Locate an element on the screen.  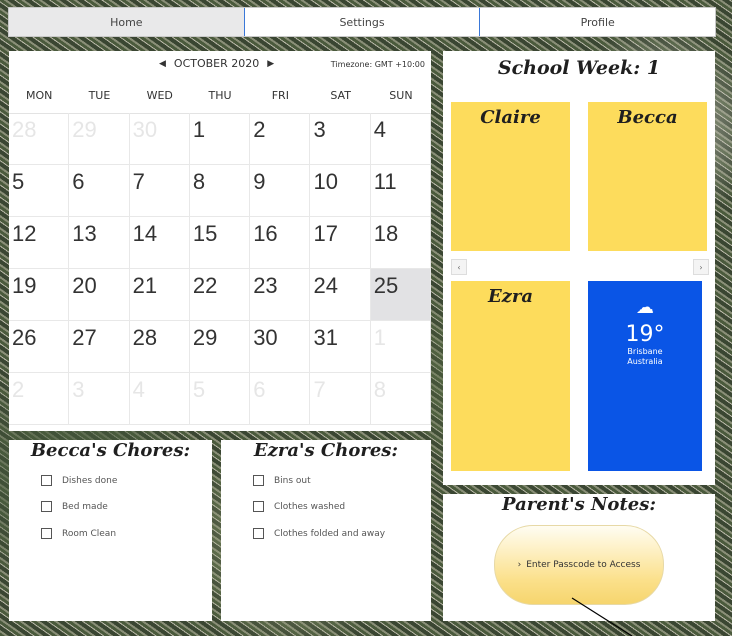
mouse-pointer-icon is located at coordinates (602, 616).